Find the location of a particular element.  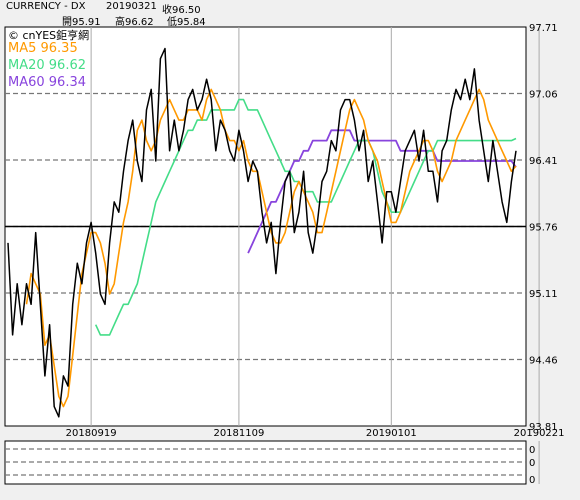

legend-ma5: MA5 96.35 is located at coordinates (43, 48).